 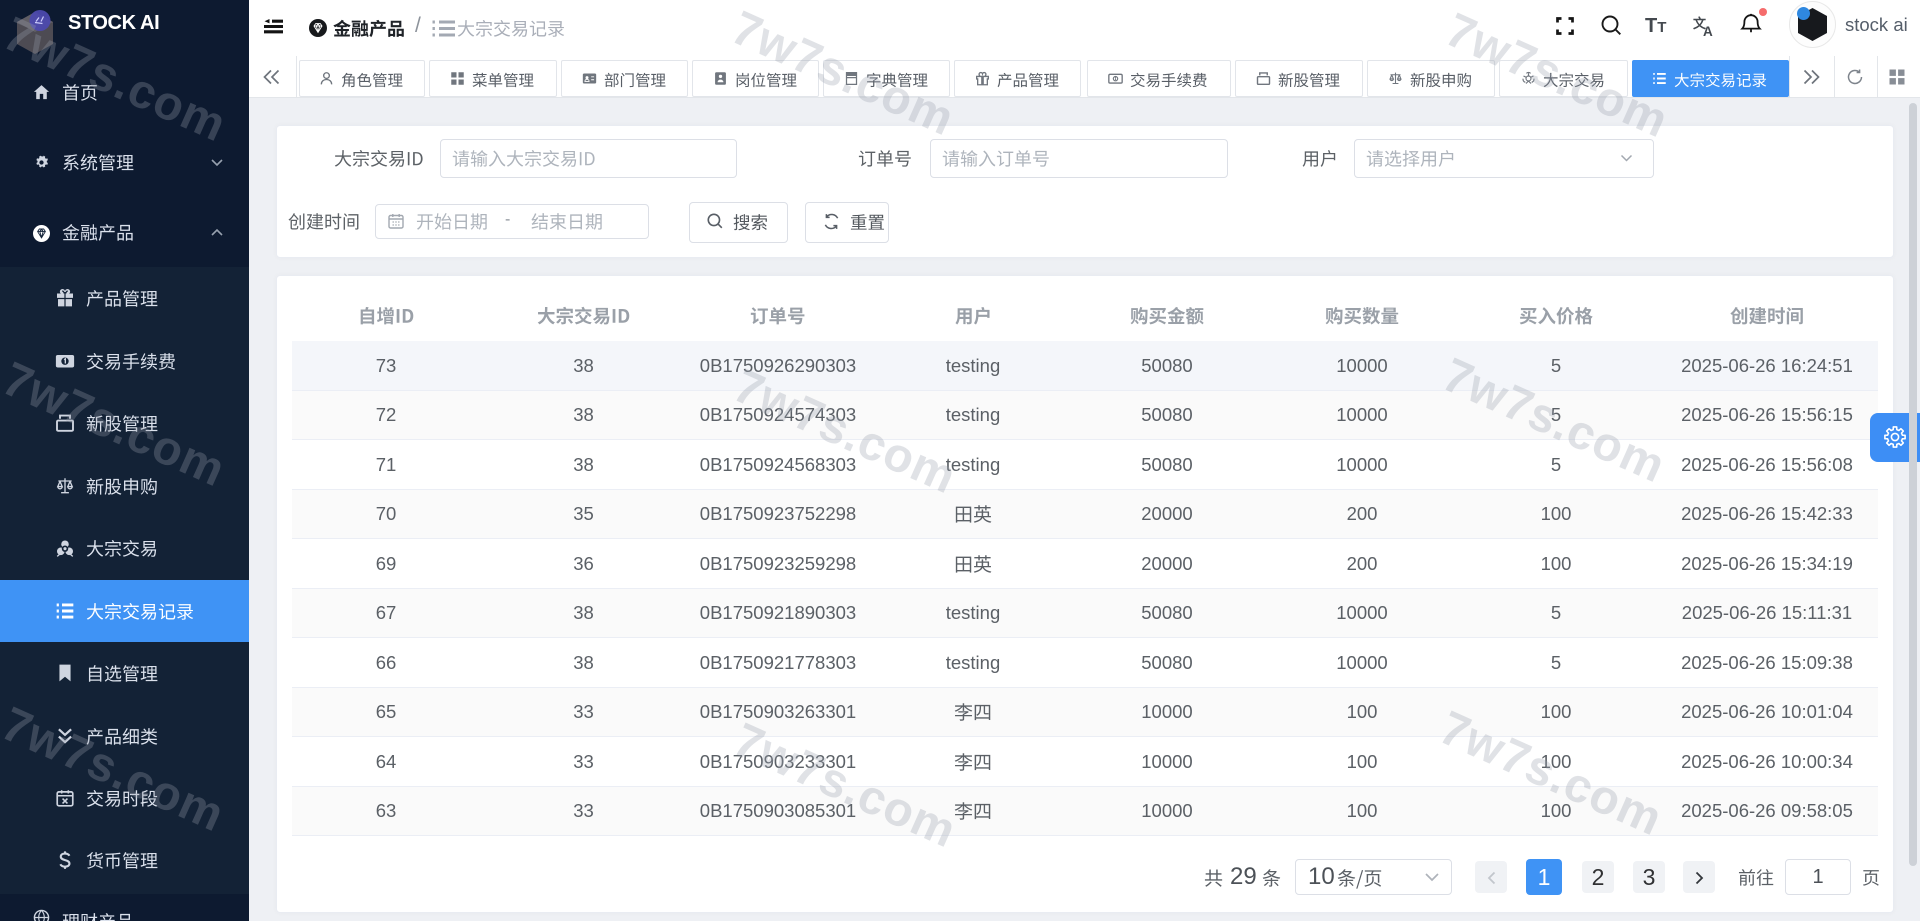 What do you see at coordinates (1708, 30) in the screenshot?
I see `svg-text: A` at bounding box center [1708, 30].